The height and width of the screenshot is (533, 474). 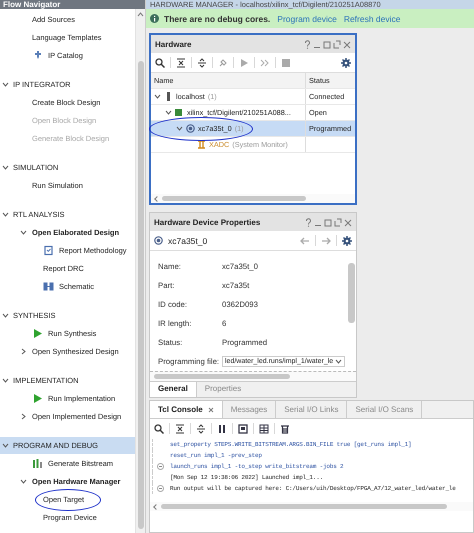 I want to click on columns-icon, so click(x=264, y=429).